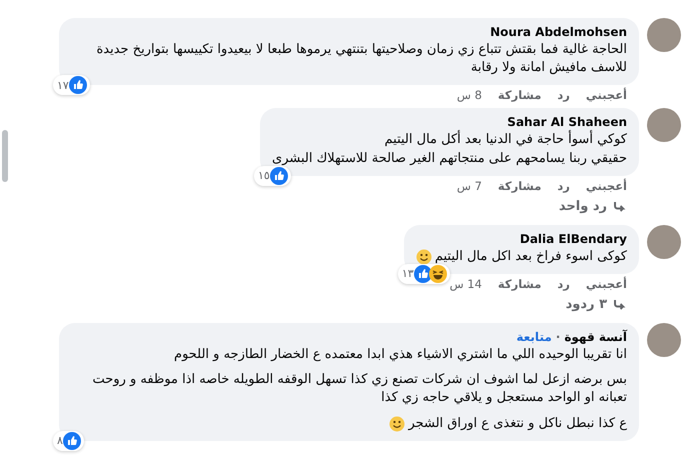 Image resolution: width=691 pixels, height=472 pixels. I want to click on reaction-badge: ١٣, so click(424, 274).